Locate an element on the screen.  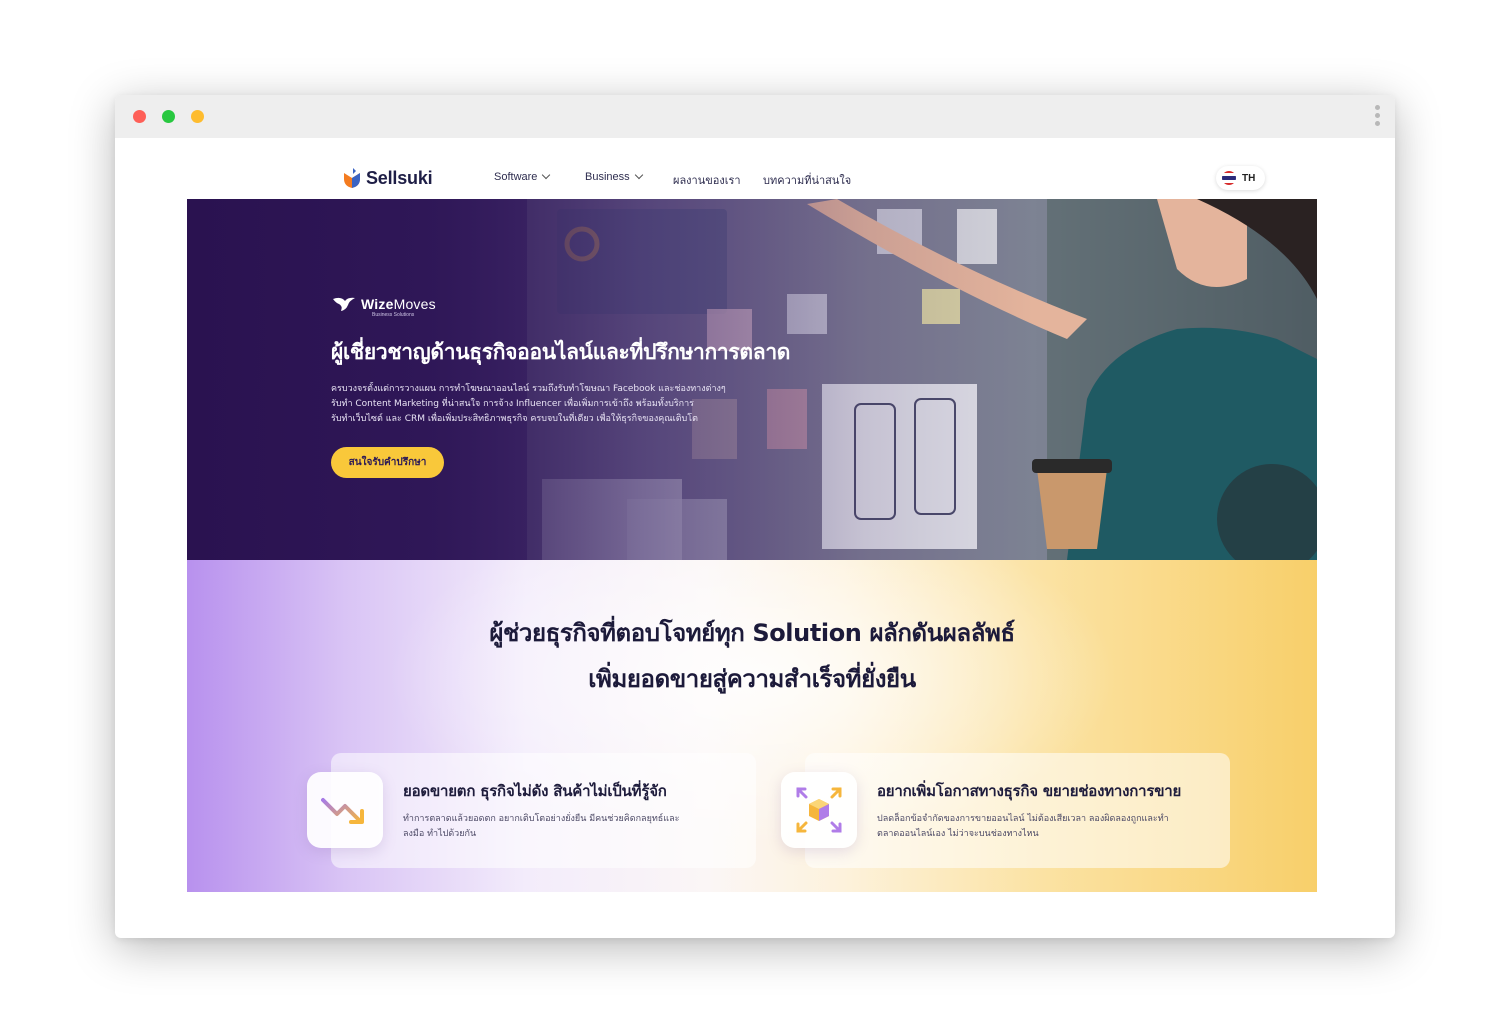
close-window-button is located at coordinates (139, 116).